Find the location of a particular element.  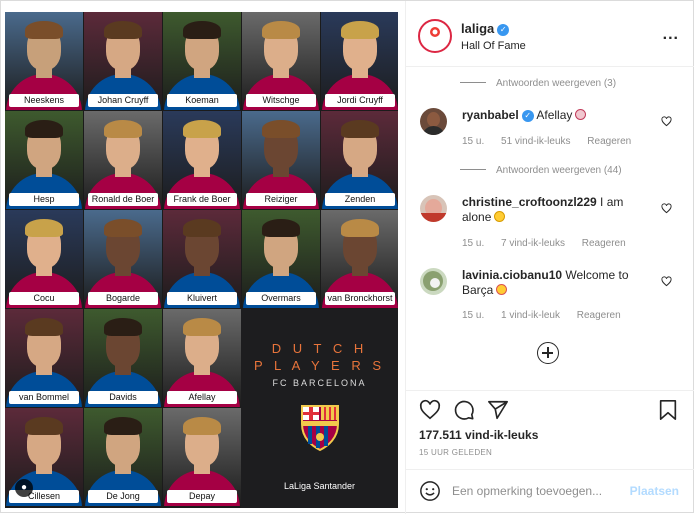

player-tile: Johan Cruyff is located at coordinates (123, 61).